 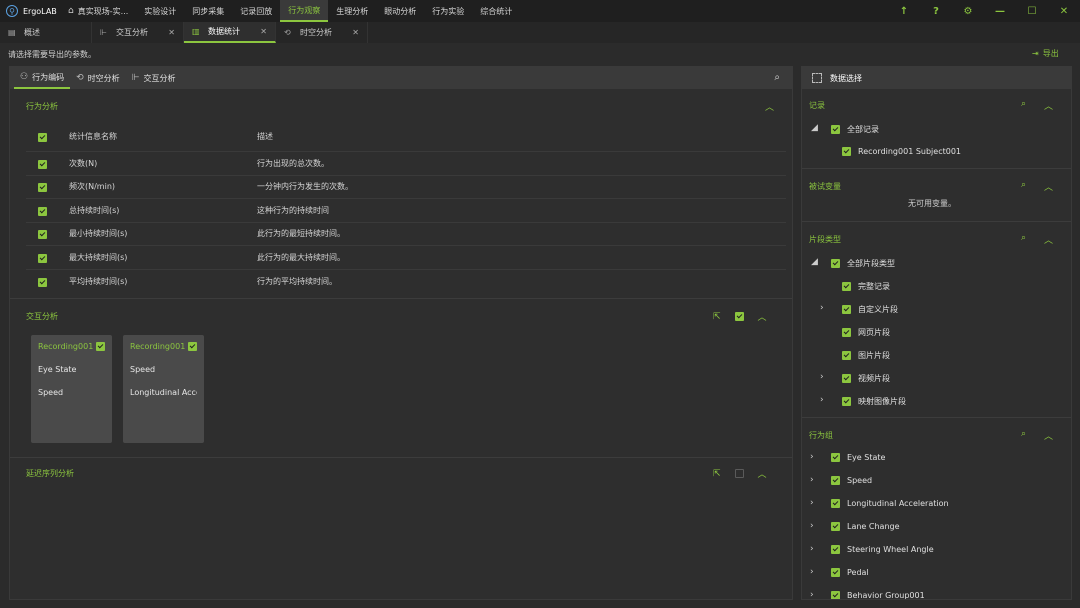 What do you see at coordinates (1064, 11) in the screenshot?
I see `close-icon: ✕` at bounding box center [1064, 11].